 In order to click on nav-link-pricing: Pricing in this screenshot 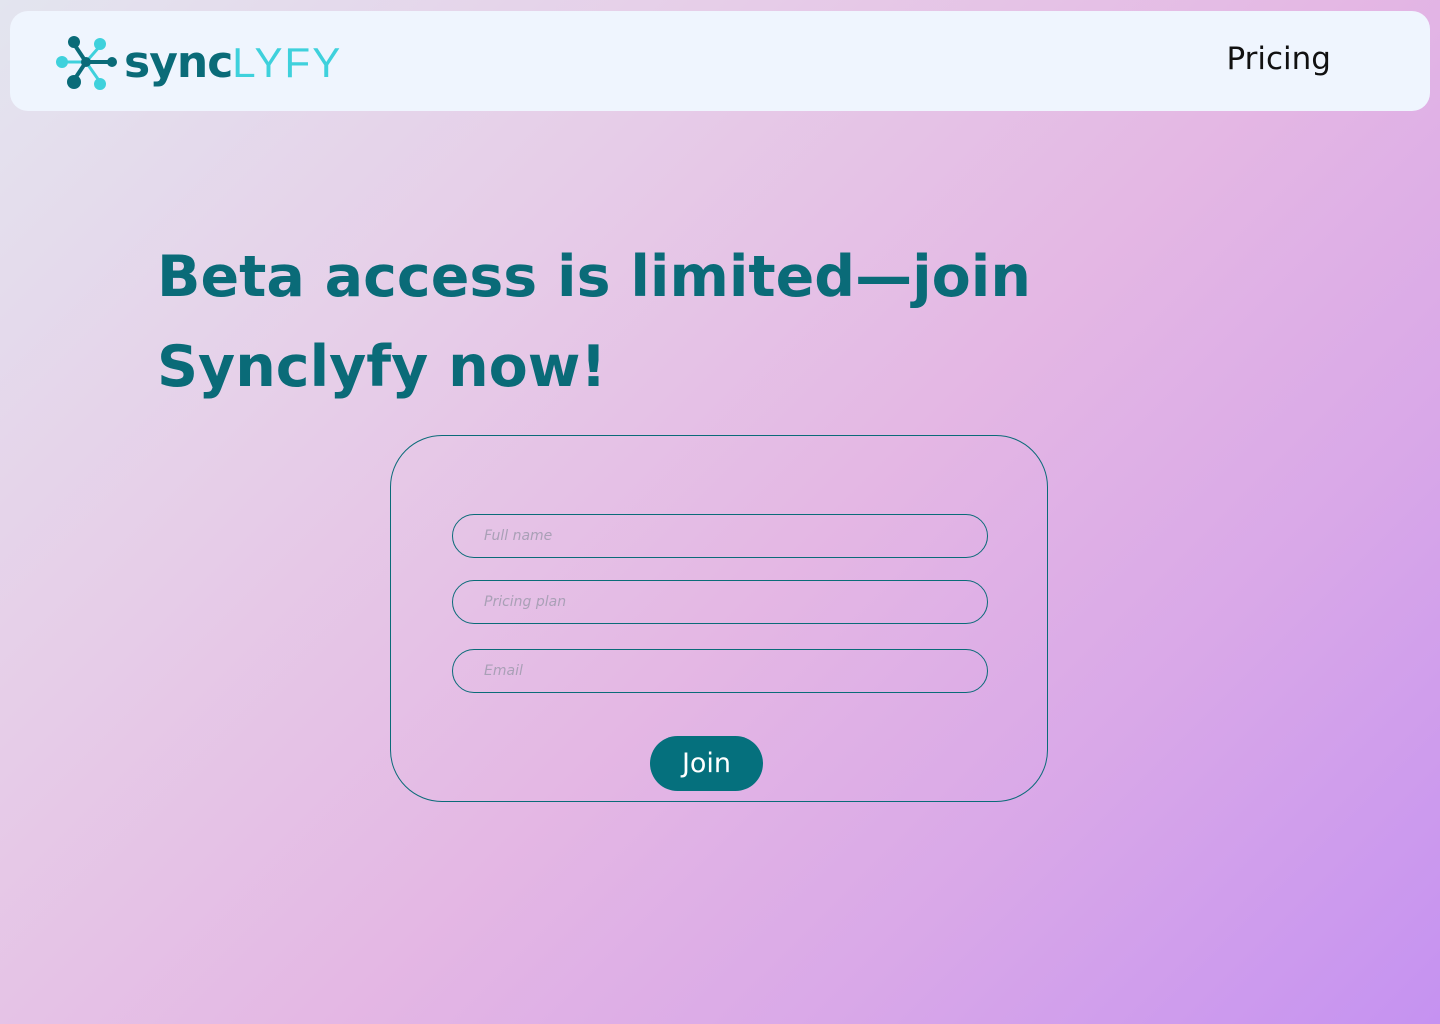, I will do `click(1279, 59)`.